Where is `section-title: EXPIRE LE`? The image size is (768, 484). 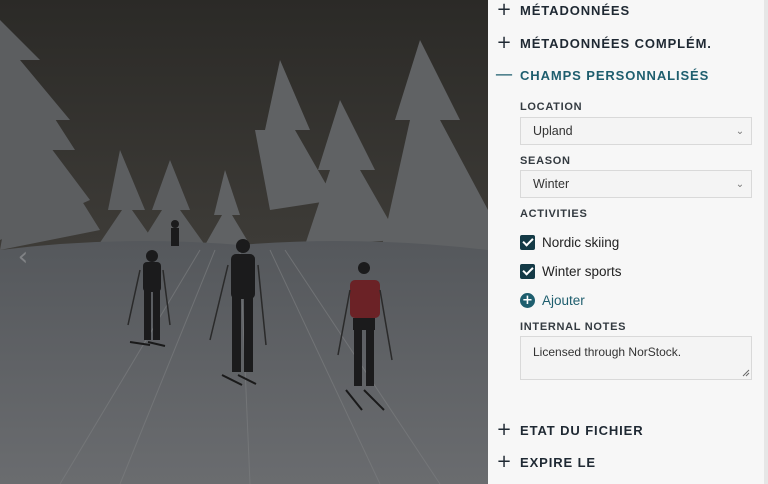
section-title: EXPIRE LE is located at coordinates (558, 462).